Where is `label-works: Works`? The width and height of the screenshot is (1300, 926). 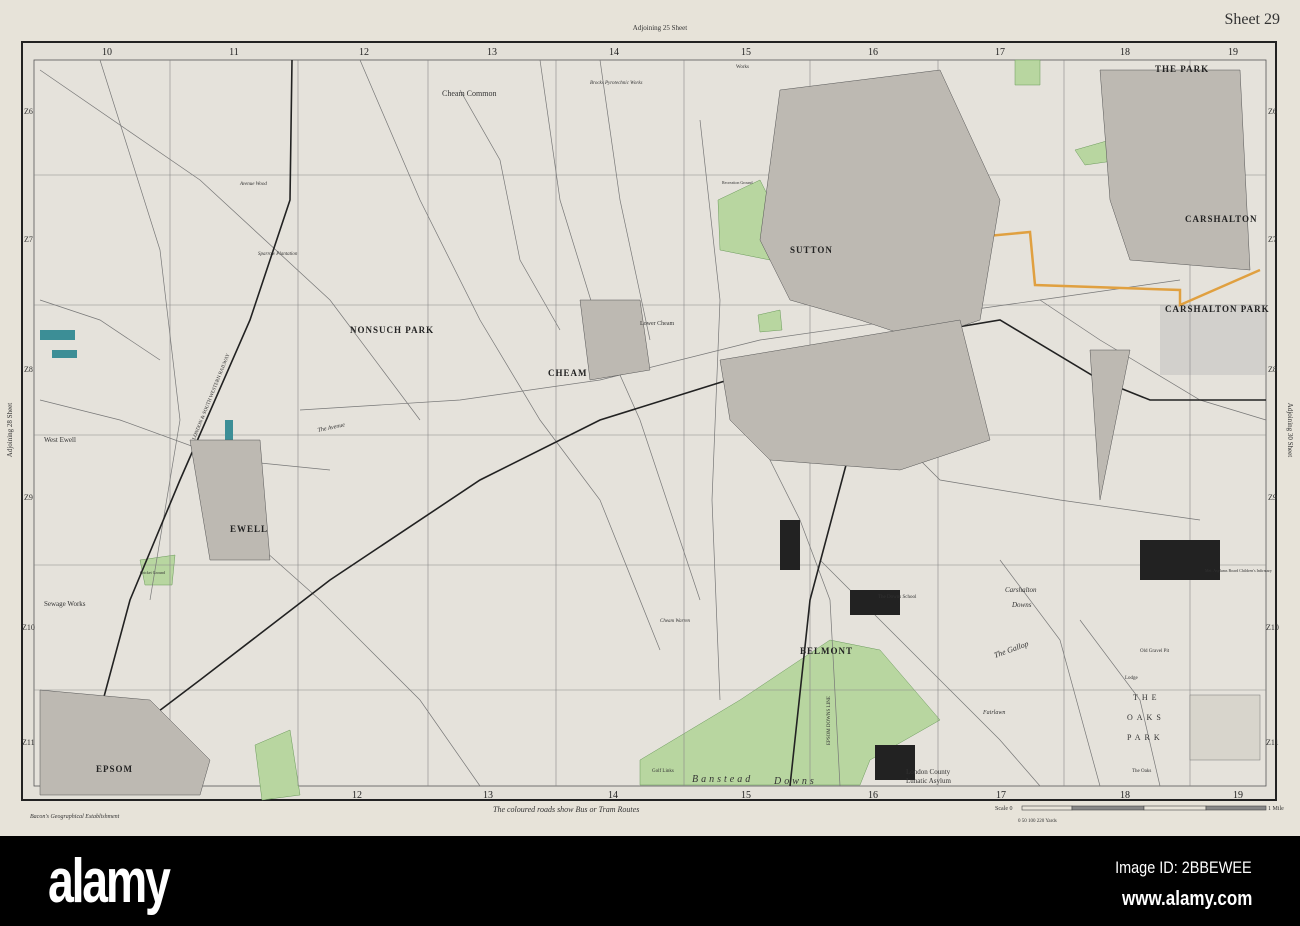 label-works: Works is located at coordinates (742, 67).